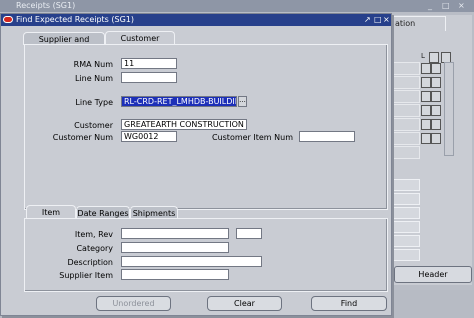 The height and width of the screenshot is (318, 474). What do you see at coordinates (179, 101) in the screenshot?
I see `line-type-field: RL-CRD-RET_LMHDB-BUILDING` at bounding box center [179, 101].